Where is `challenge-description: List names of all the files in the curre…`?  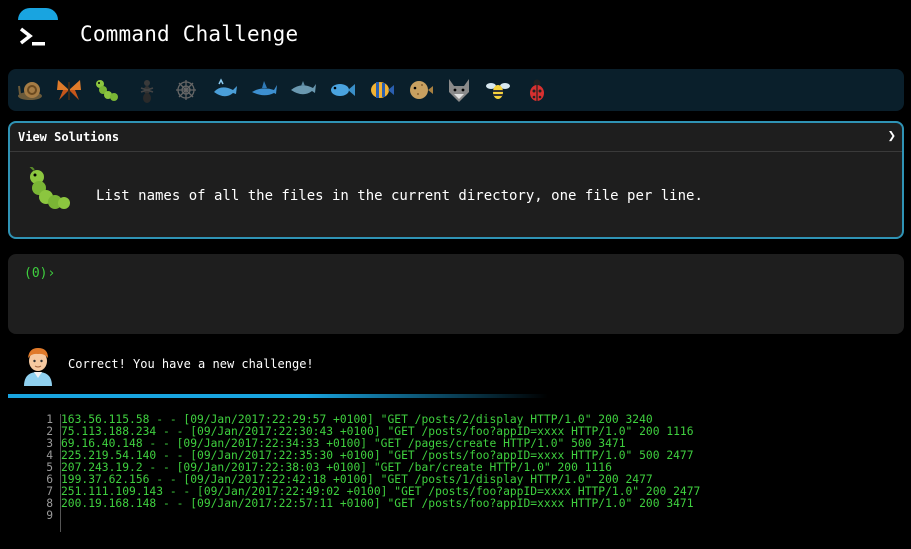 challenge-description: List names of all the files in the curre… is located at coordinates (399, 196).